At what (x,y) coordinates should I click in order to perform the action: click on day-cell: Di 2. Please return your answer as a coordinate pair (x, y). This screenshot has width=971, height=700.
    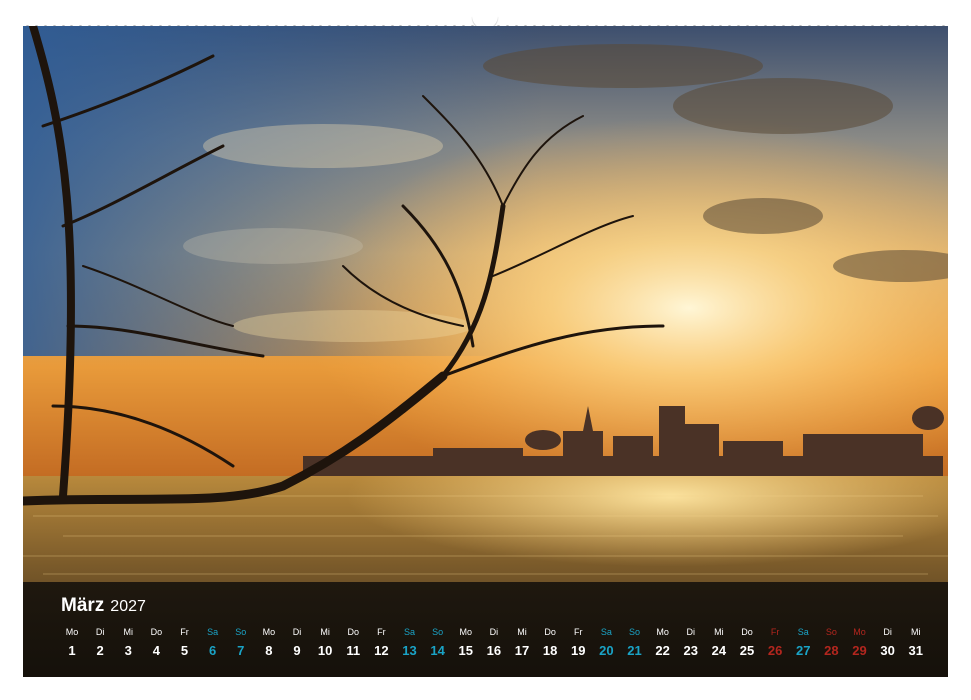
    Looking at the image, I should click on (100, 643).